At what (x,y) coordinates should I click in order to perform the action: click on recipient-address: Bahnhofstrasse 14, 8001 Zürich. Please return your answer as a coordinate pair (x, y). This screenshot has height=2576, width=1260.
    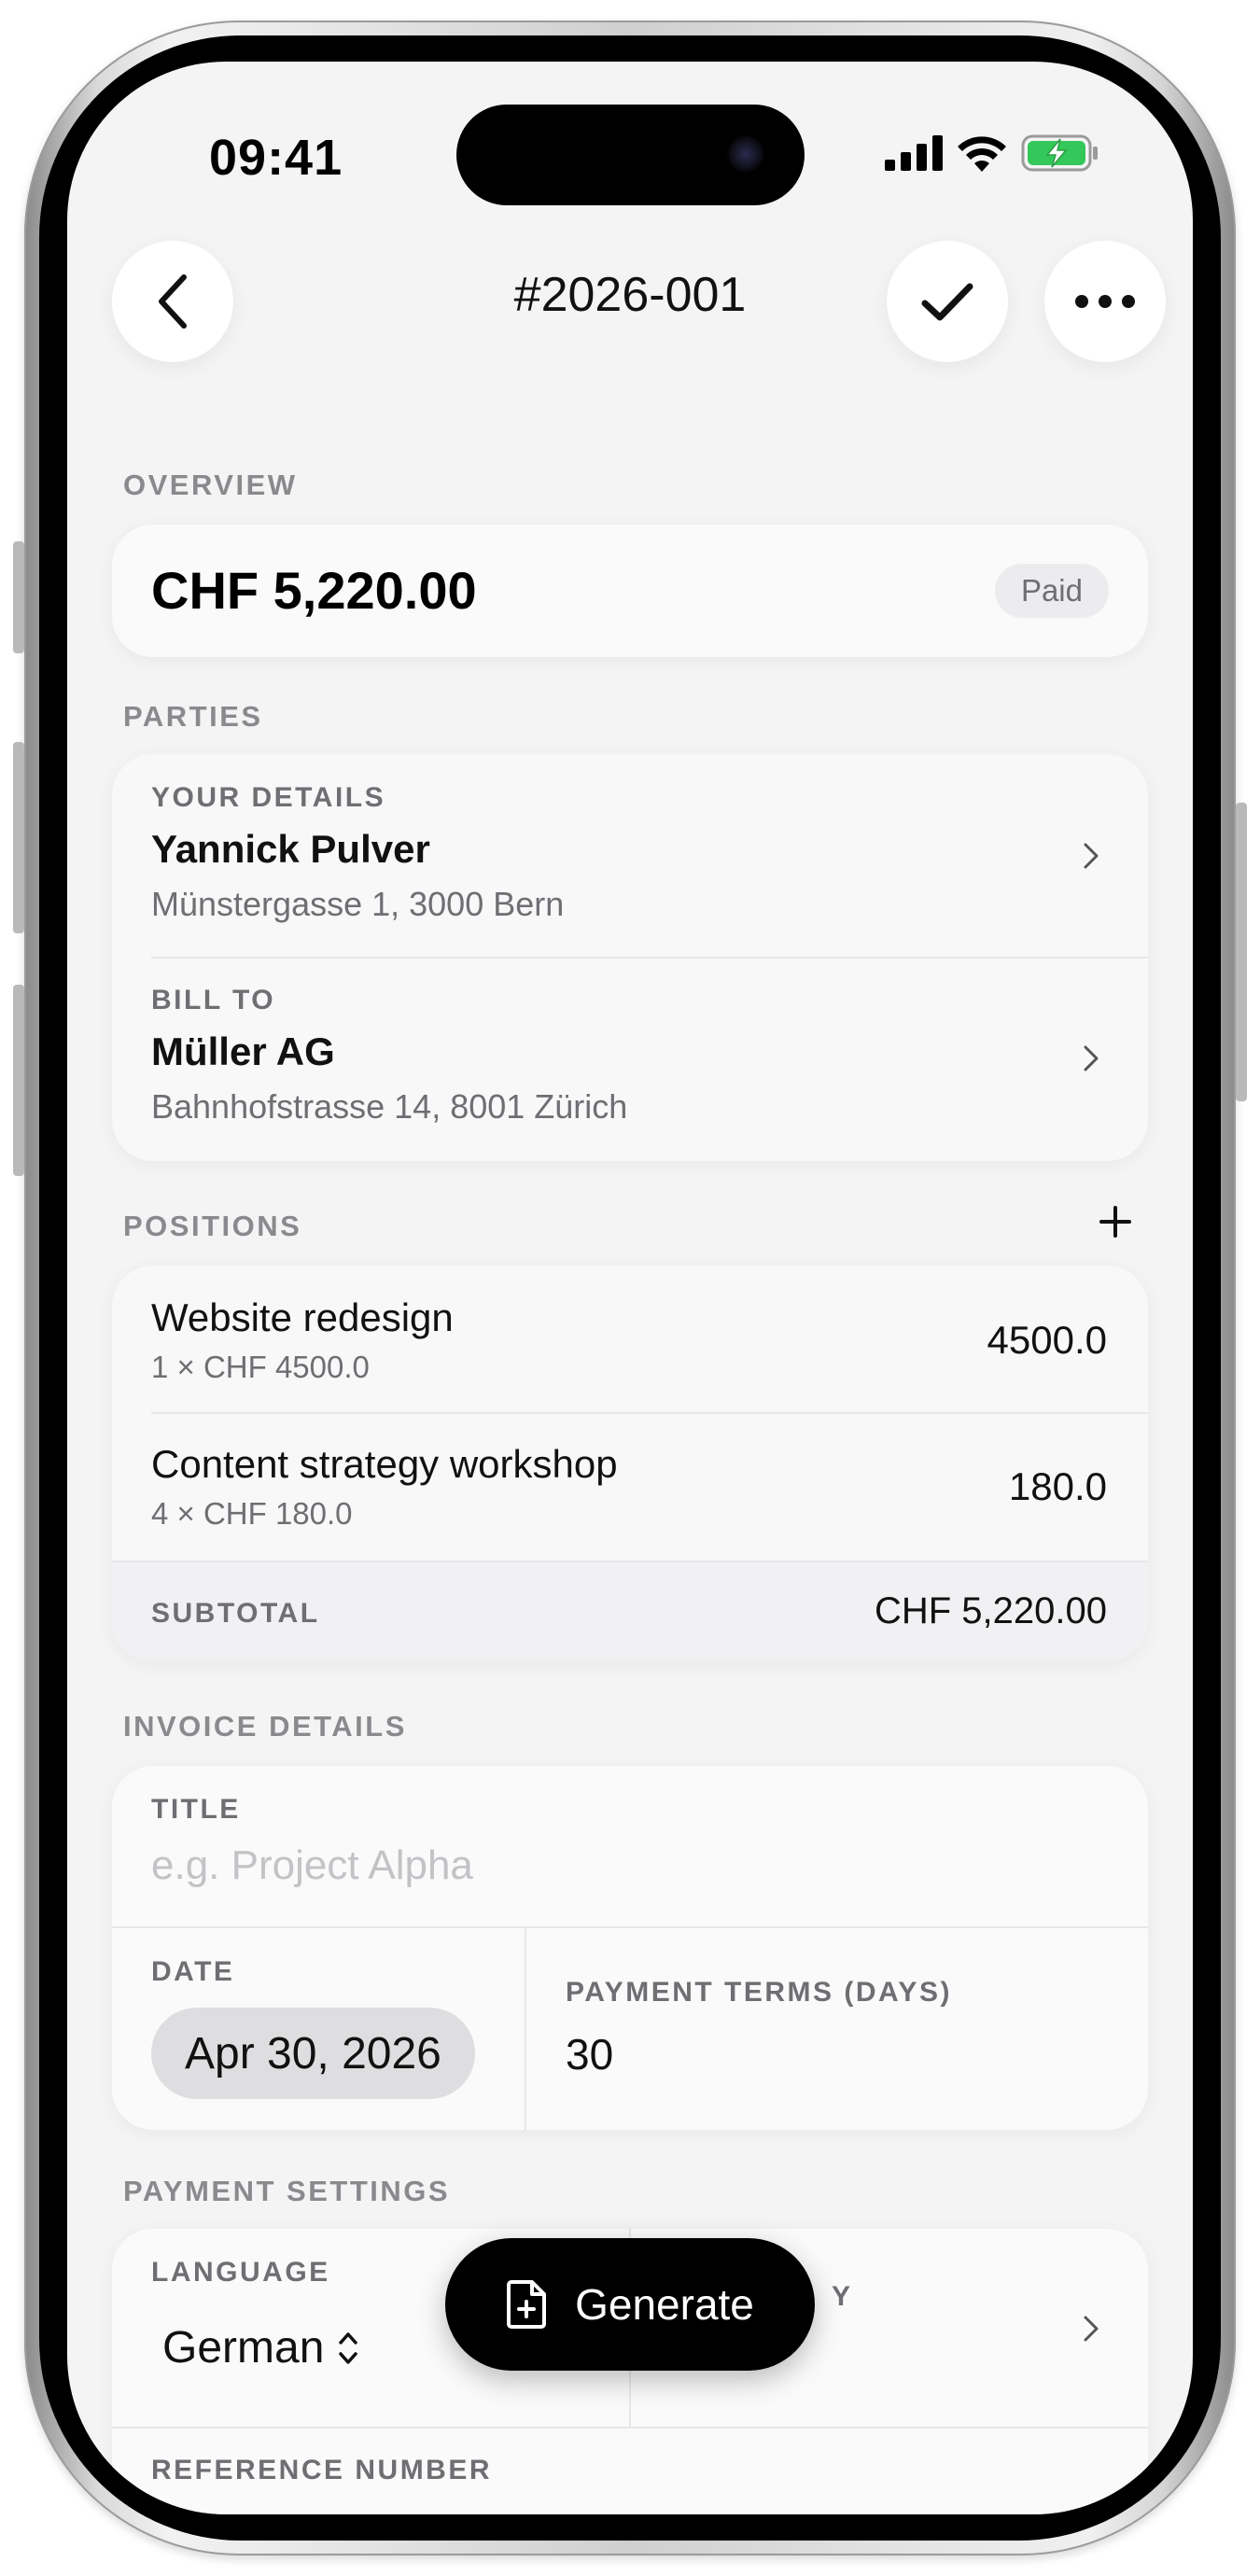
    Looking at the image, I should click on (389, 1106).